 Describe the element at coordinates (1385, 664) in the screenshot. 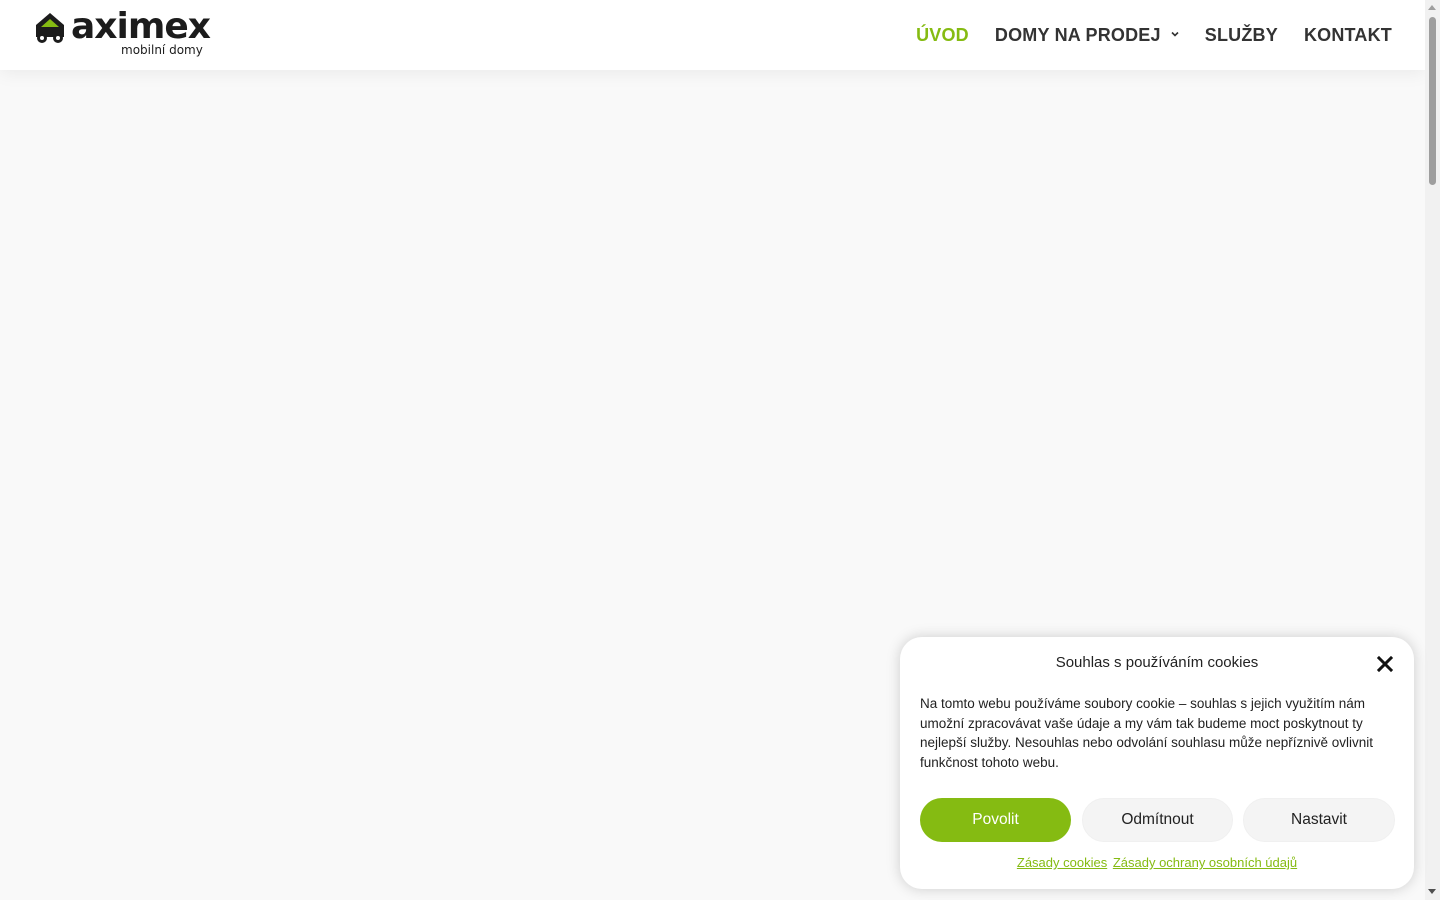

I see `close-icon` at that location.